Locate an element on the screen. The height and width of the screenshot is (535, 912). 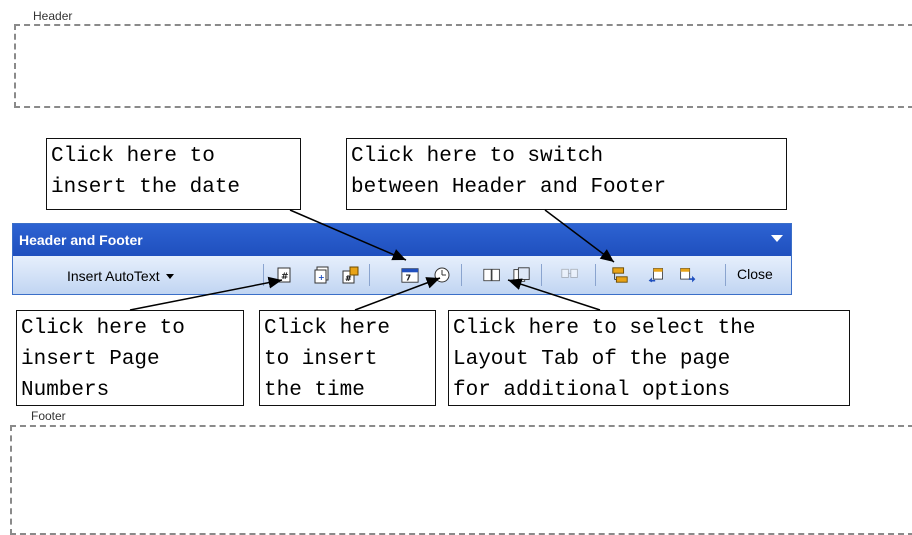
callout-arrows is located at coordinates (372, 260).